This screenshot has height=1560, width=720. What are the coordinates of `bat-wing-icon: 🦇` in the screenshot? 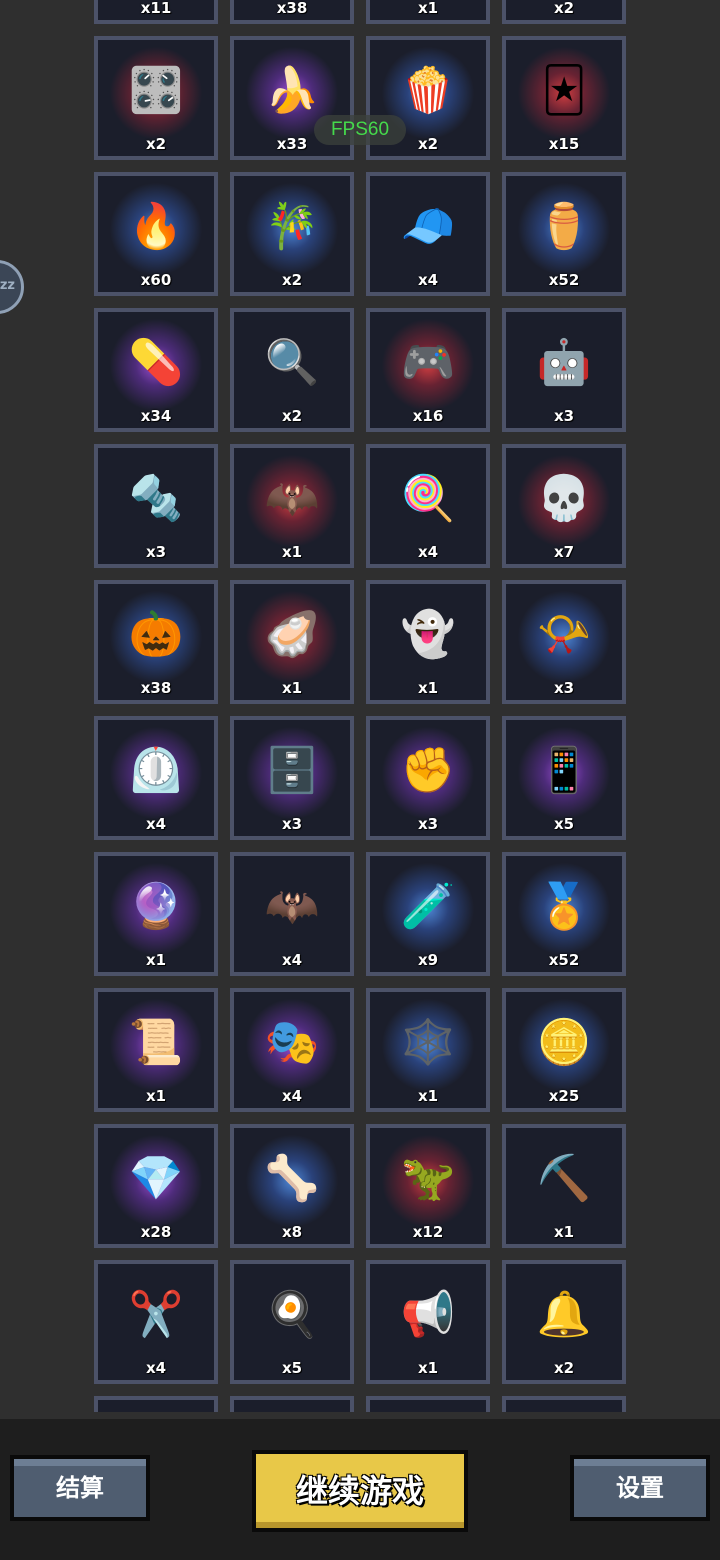 It's located at (292, 907).